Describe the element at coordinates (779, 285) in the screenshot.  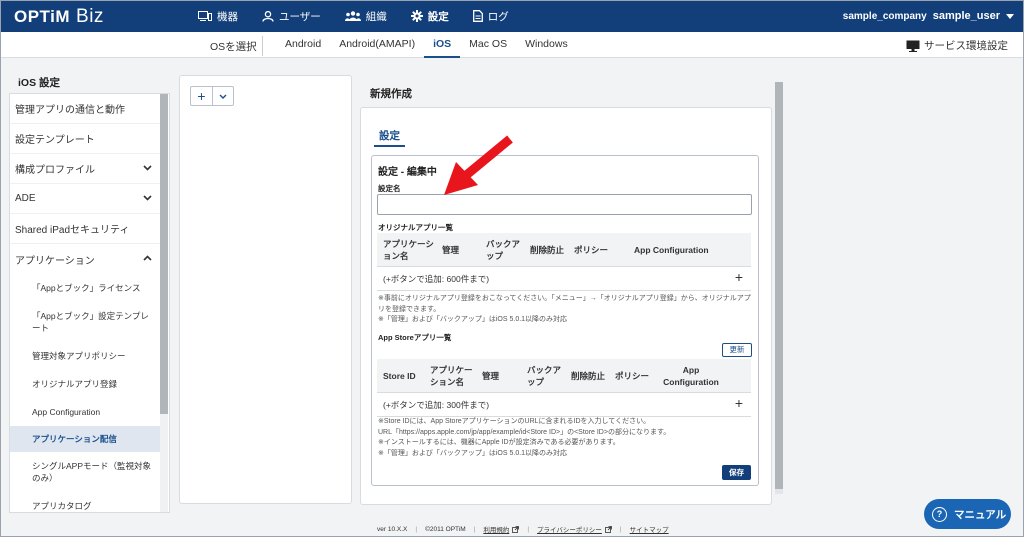
I see `main-scrollbar-thumb` at that location.